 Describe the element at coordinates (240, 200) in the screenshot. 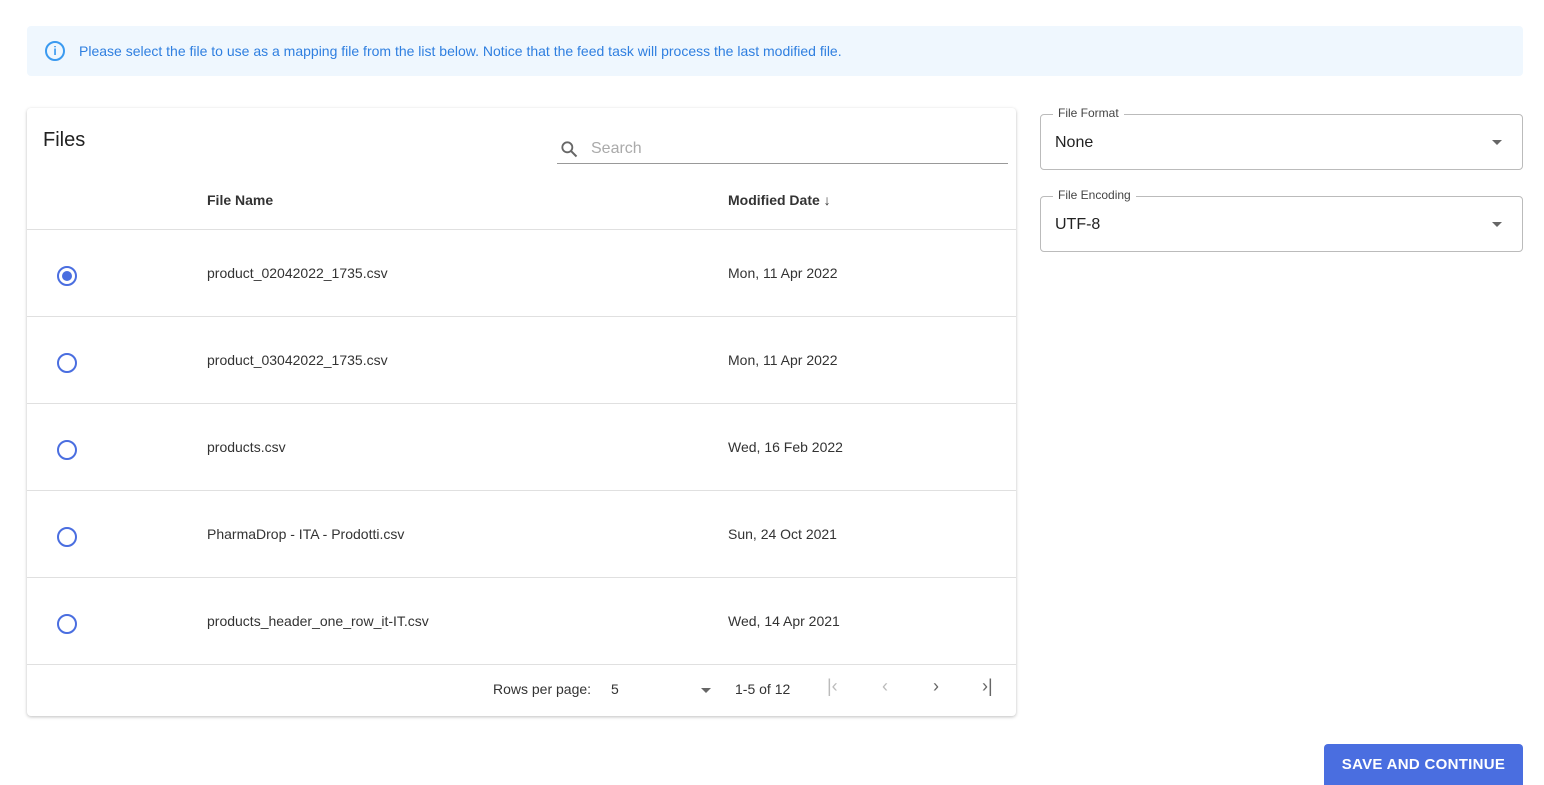

I see `column-header-file-name: File Name` at that location.